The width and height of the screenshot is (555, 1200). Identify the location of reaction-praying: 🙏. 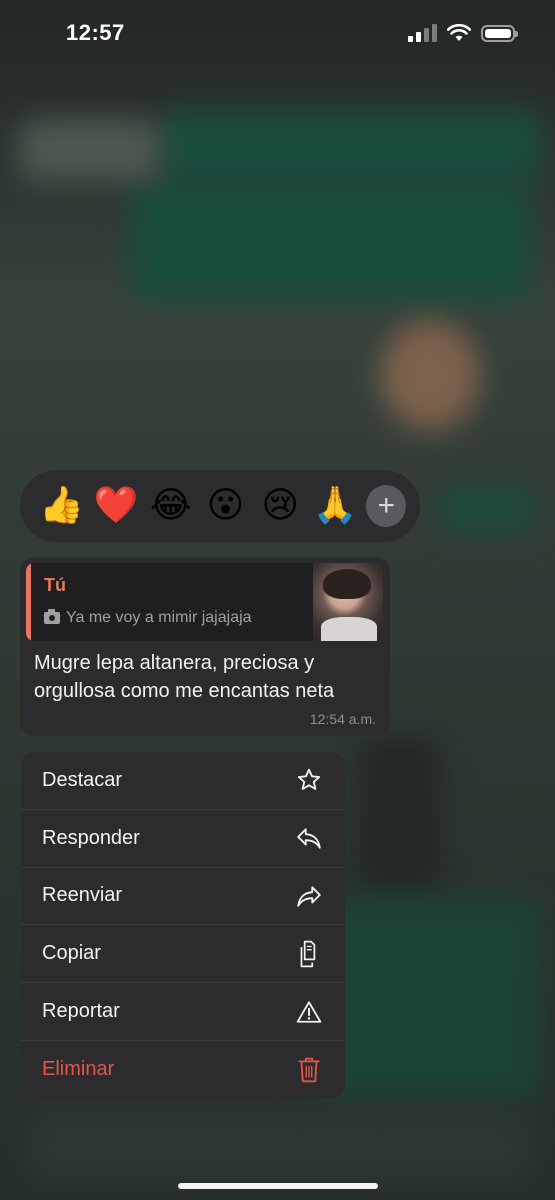
(335, 506).